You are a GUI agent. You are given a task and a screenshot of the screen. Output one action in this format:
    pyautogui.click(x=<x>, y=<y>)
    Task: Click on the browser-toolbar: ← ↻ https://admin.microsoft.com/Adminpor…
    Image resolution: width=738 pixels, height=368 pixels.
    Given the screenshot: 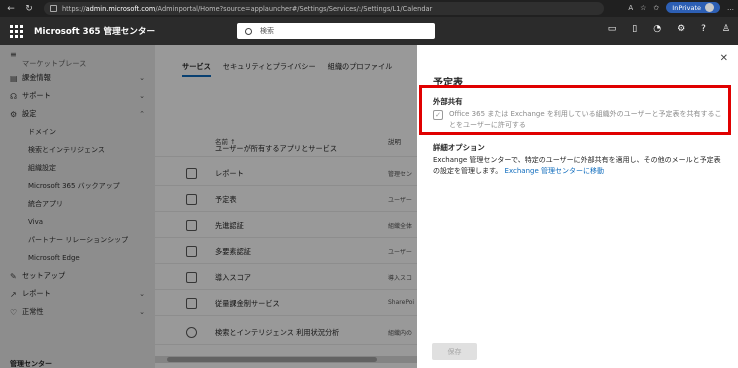 What is the action you would take?
    pyautogui.click(x=369, y=8)
    